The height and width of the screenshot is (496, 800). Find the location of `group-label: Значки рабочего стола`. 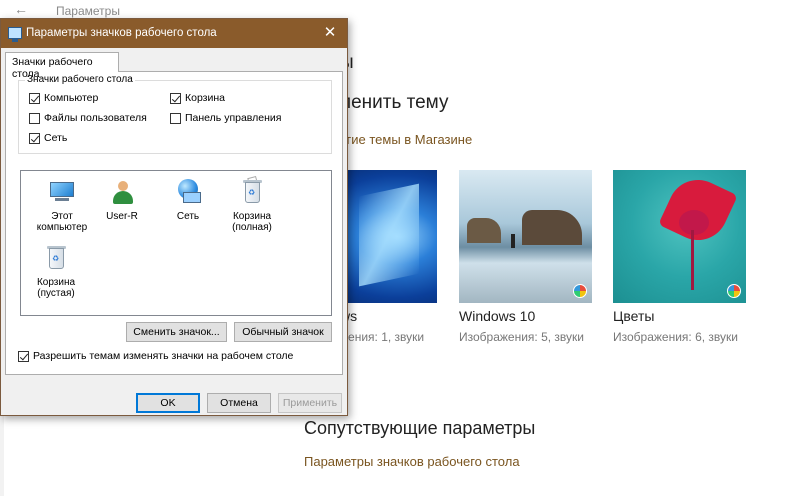

group-label: Значки рабочего стола is located at coordinates (80, 79).